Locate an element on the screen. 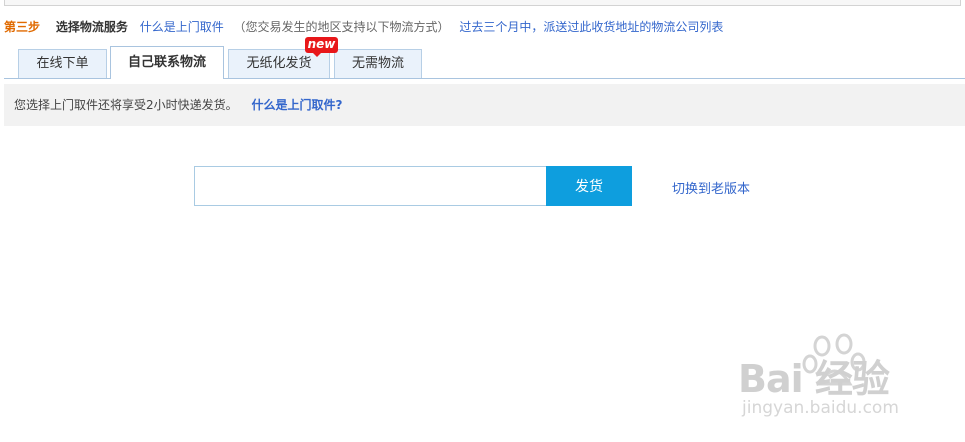 Image resolution: width=965 pixels, height=442 pixels. info-bar: 您选择上门取件还将享受2小时快递发货。 什么是上门取件? is located at coordinates (484, 105).